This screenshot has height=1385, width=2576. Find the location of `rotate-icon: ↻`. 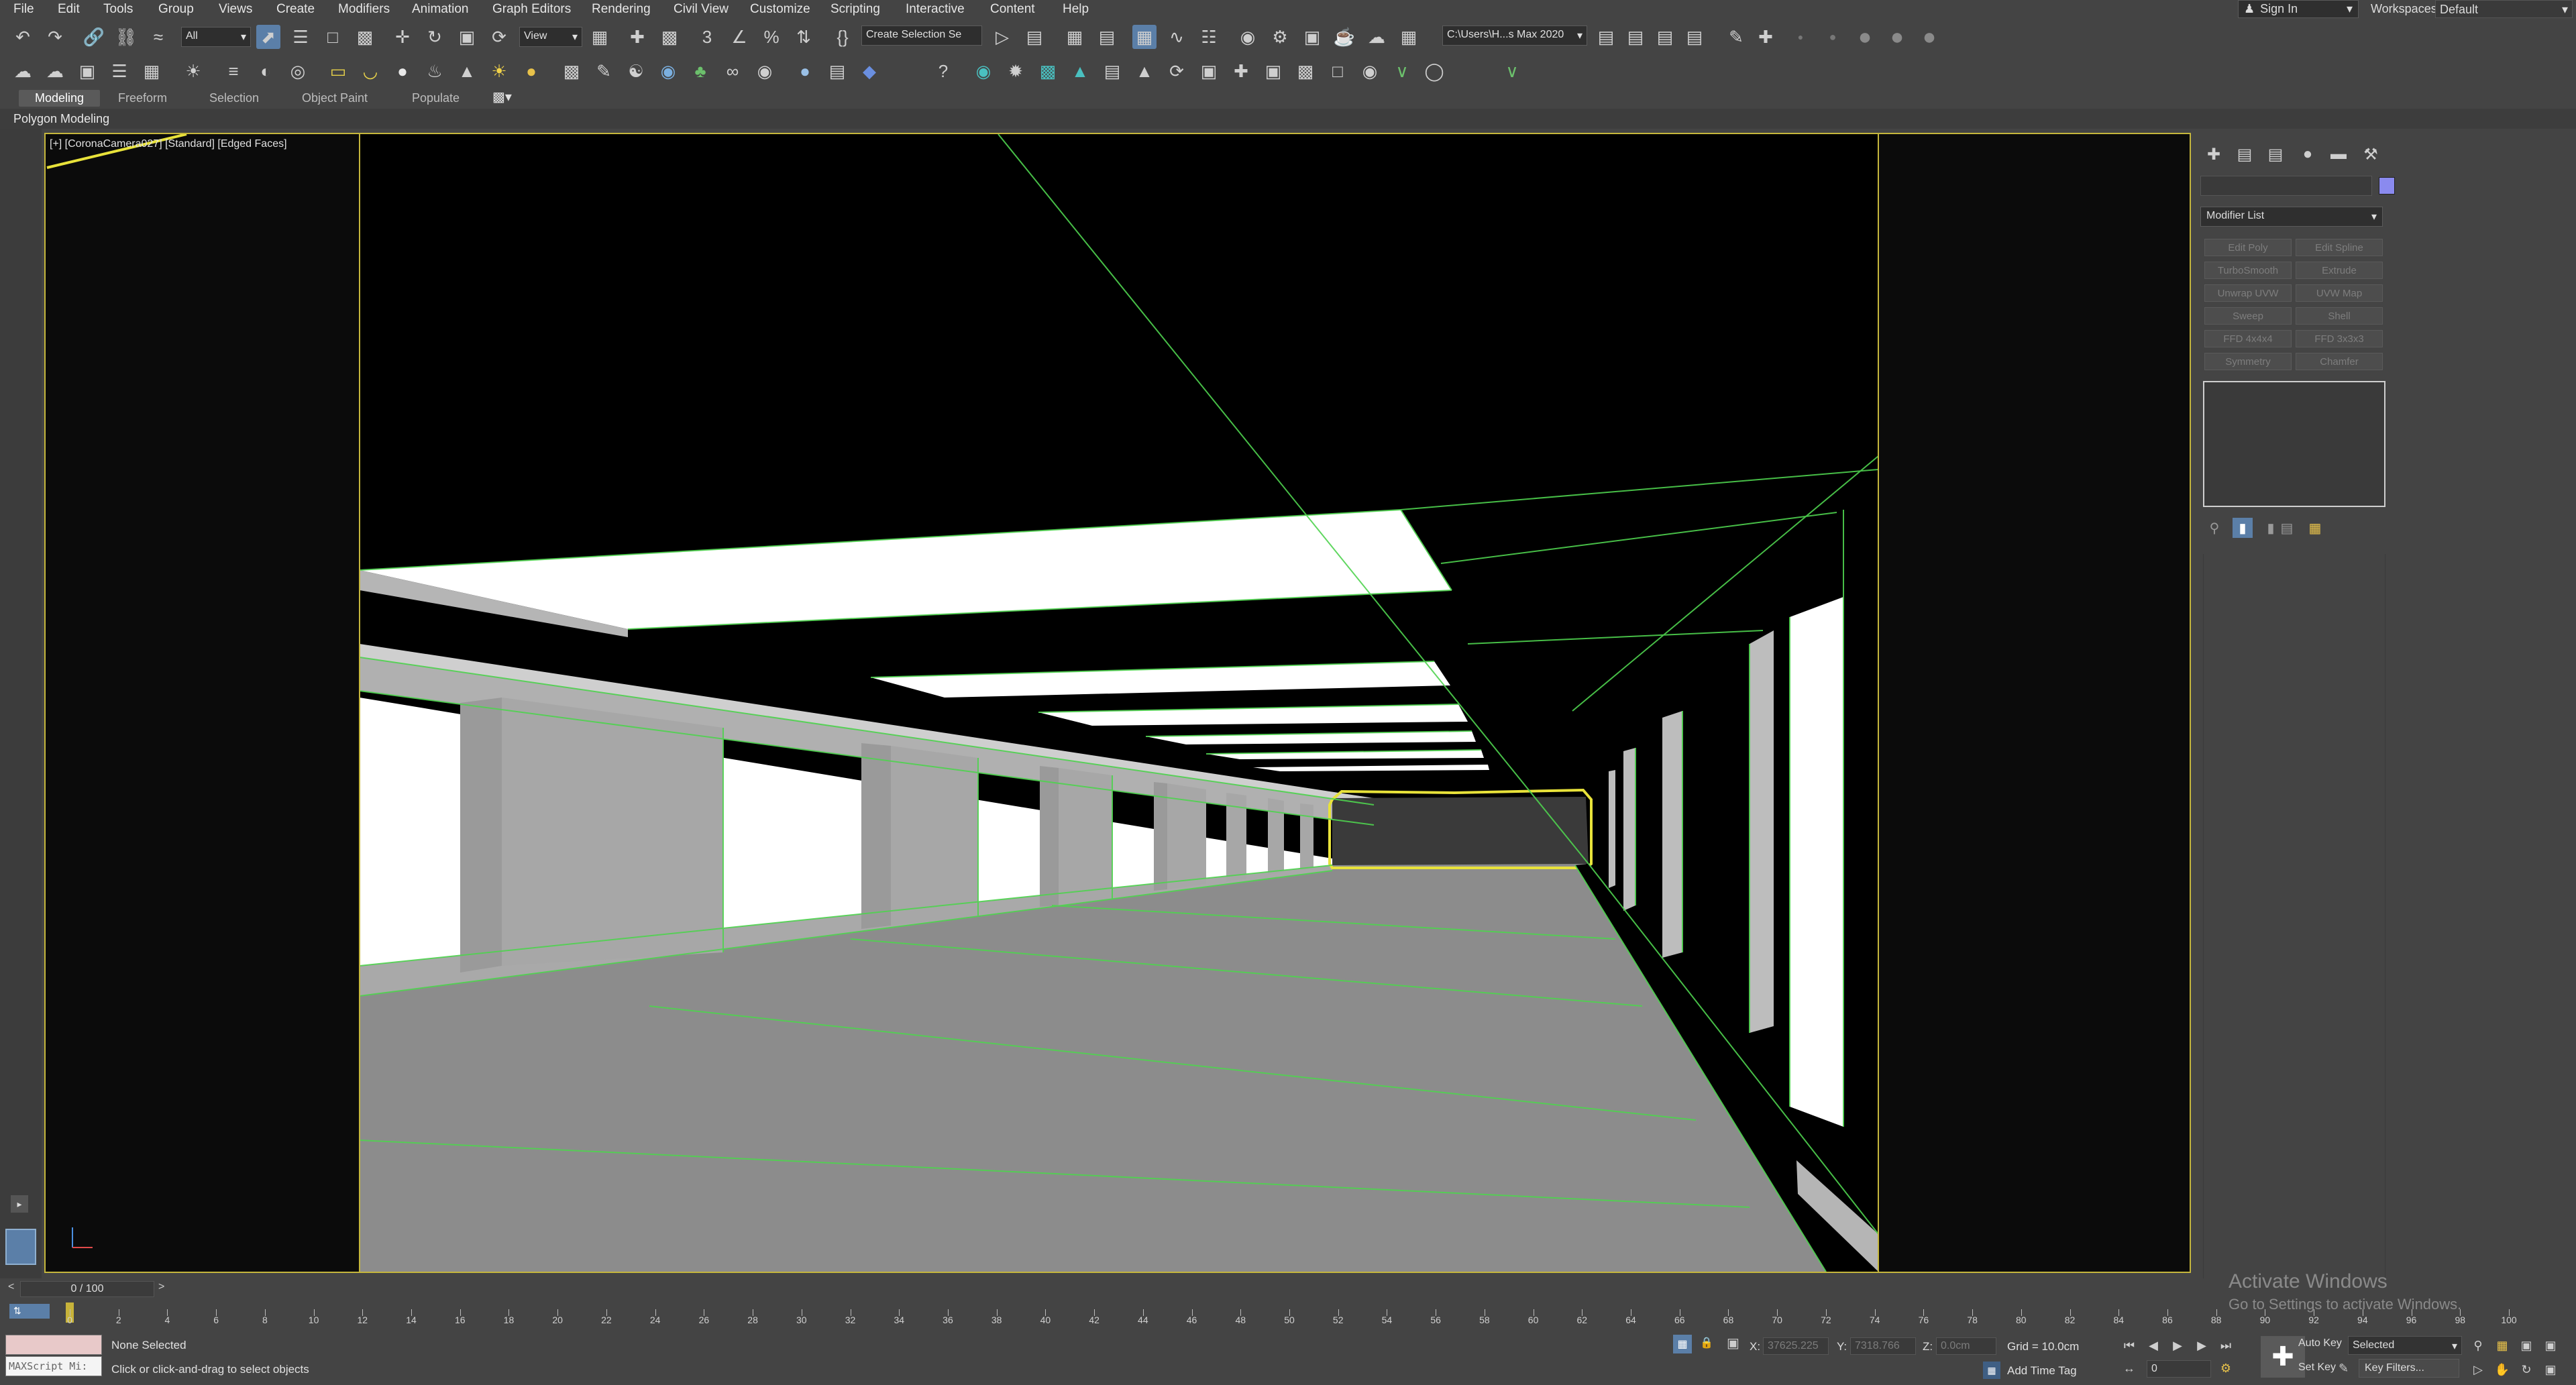

rotate-icon: ↻ is located at coordinates (435, 37).